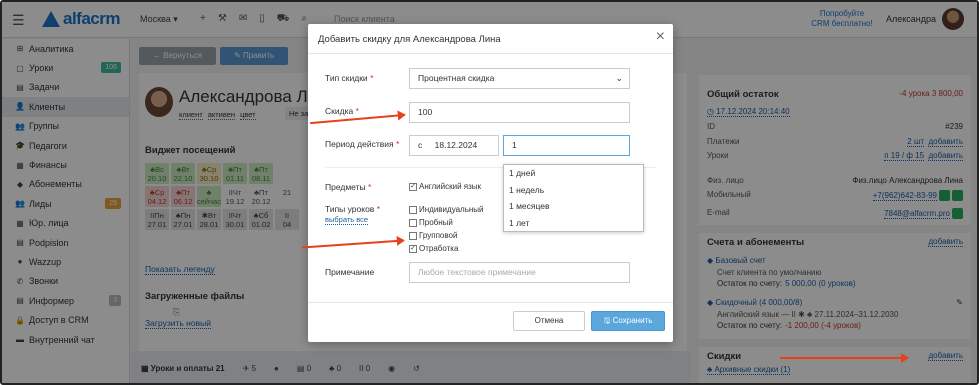 The height and width of the screenshot is (385, 979). I want to click on period-date-value: 18.12.2024, so click(456, 145).